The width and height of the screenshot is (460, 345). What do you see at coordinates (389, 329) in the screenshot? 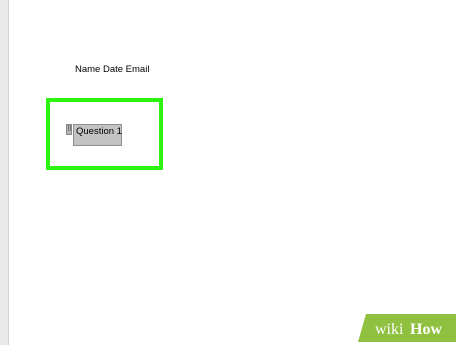
I see `watermark-wiki-text: wiki` at bounding box center [389, 329].